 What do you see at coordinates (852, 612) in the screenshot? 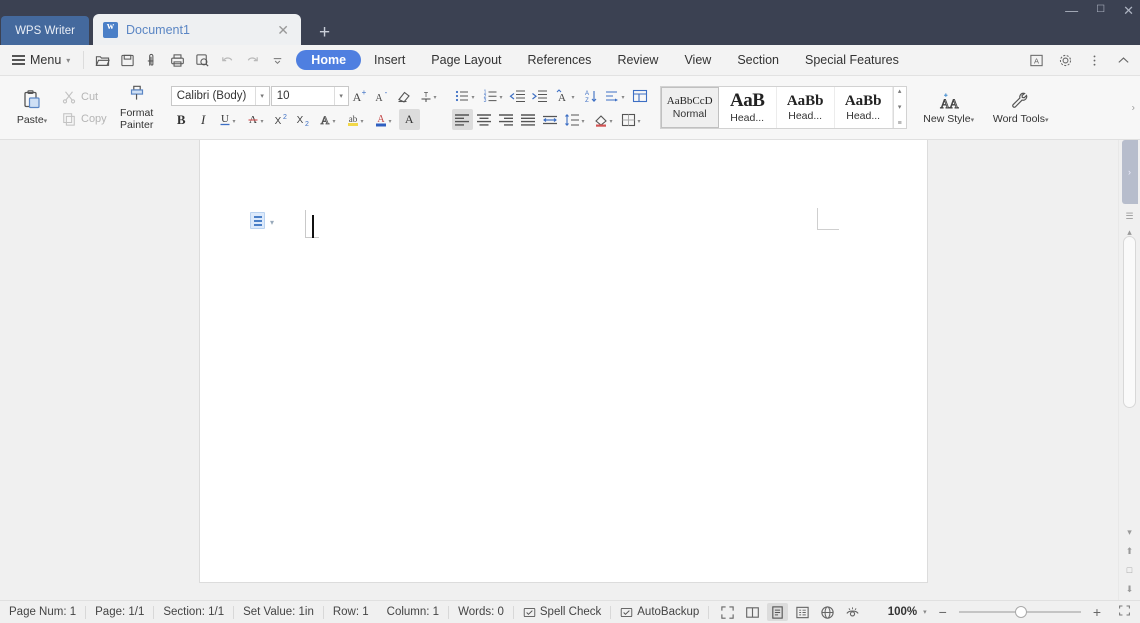
I see `eye-protection-button` at bounding box center [852, 612].